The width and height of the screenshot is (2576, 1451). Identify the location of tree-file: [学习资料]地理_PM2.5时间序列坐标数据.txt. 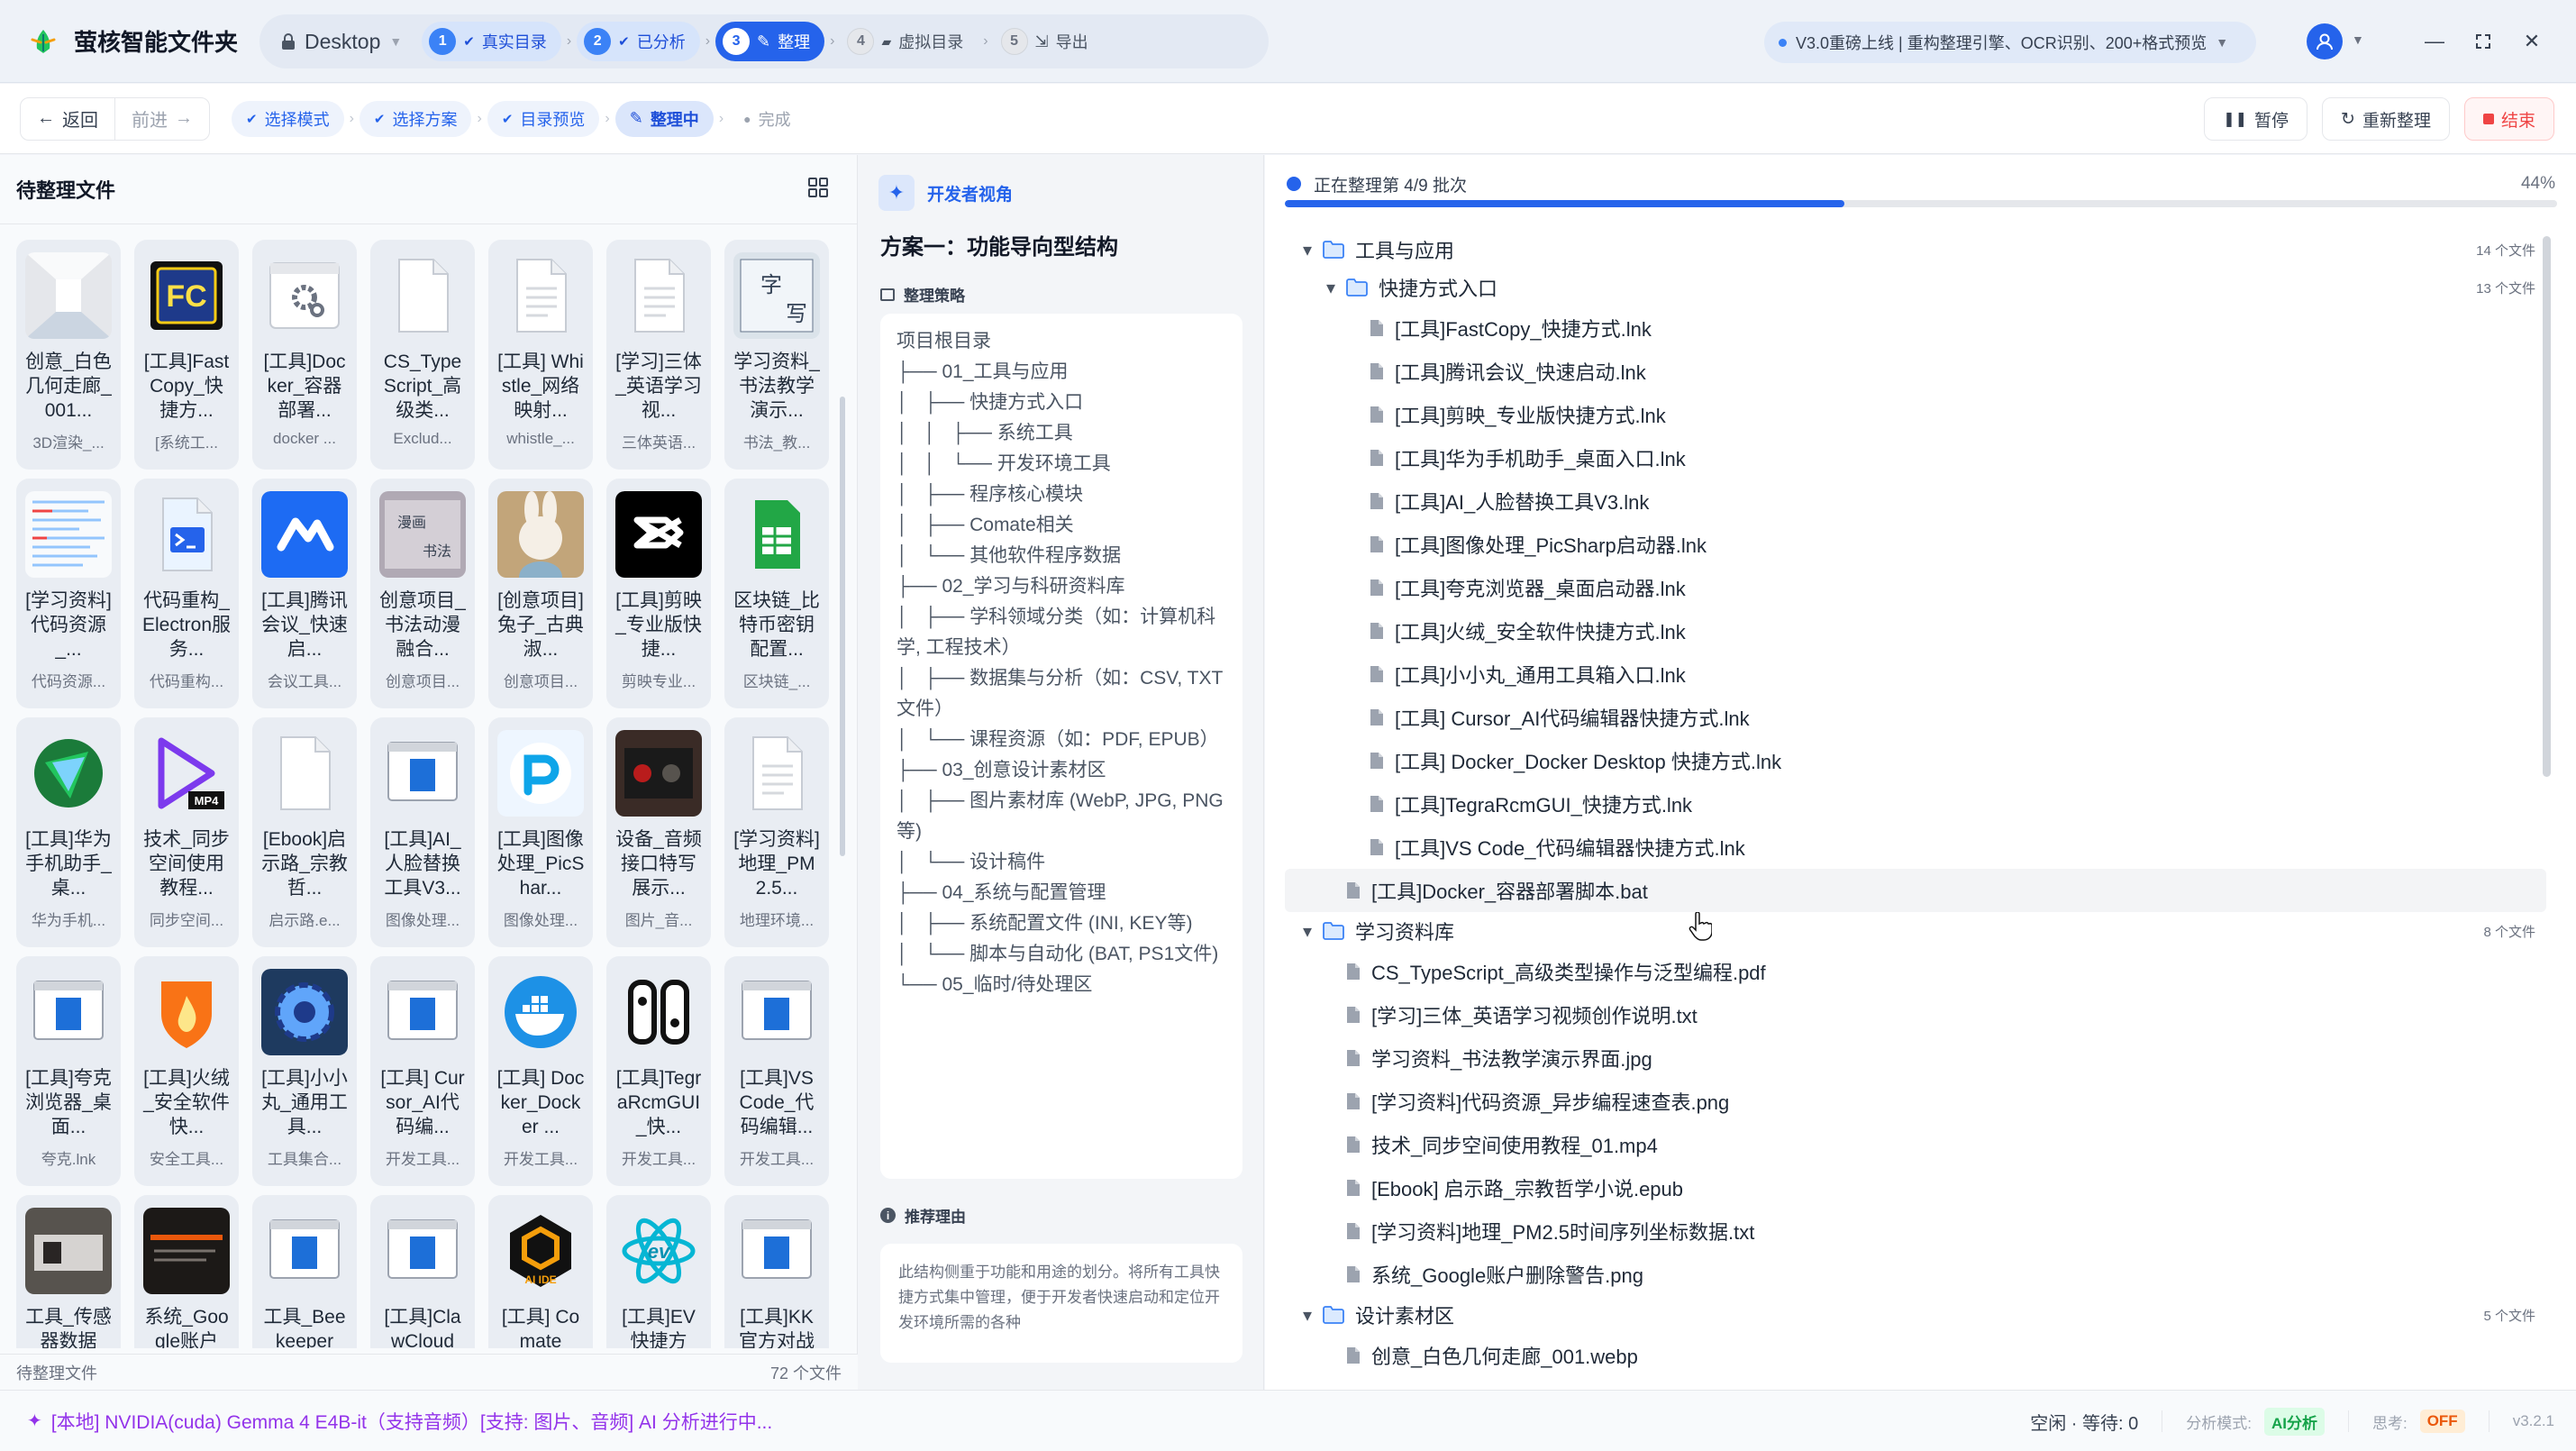
(1915, 1231).